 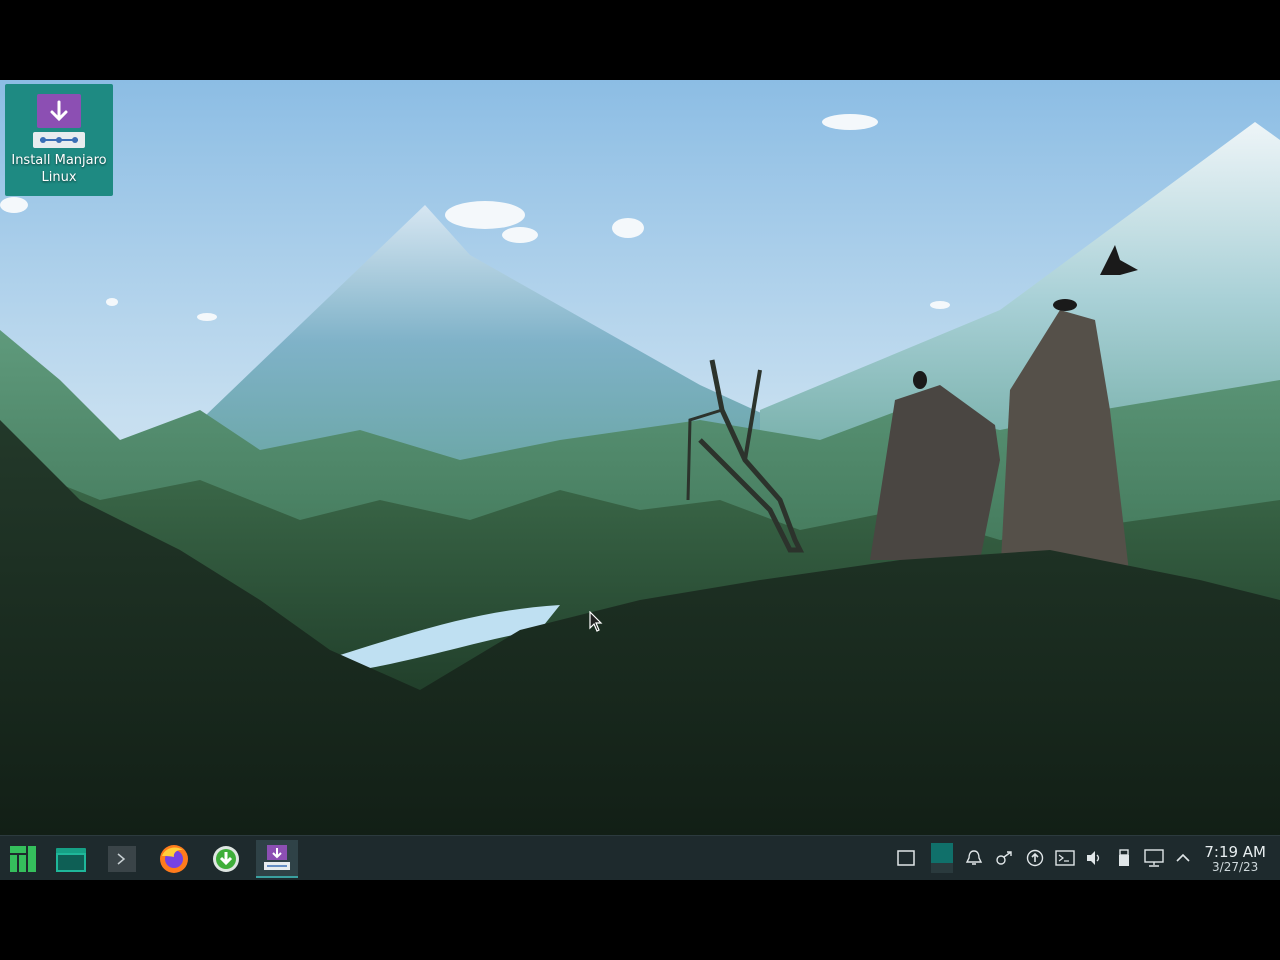 I want to click on download-icon, so click(x=226, y=859).